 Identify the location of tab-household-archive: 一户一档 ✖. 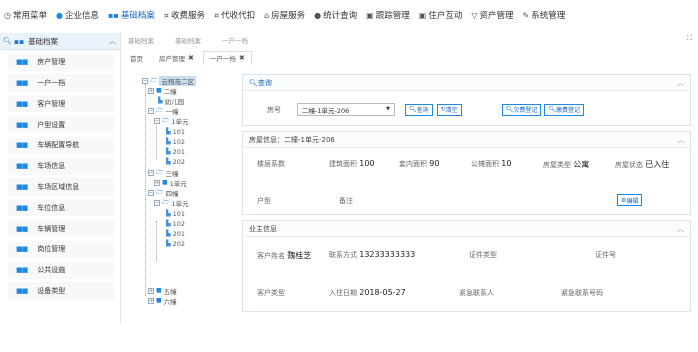
(227, 58).